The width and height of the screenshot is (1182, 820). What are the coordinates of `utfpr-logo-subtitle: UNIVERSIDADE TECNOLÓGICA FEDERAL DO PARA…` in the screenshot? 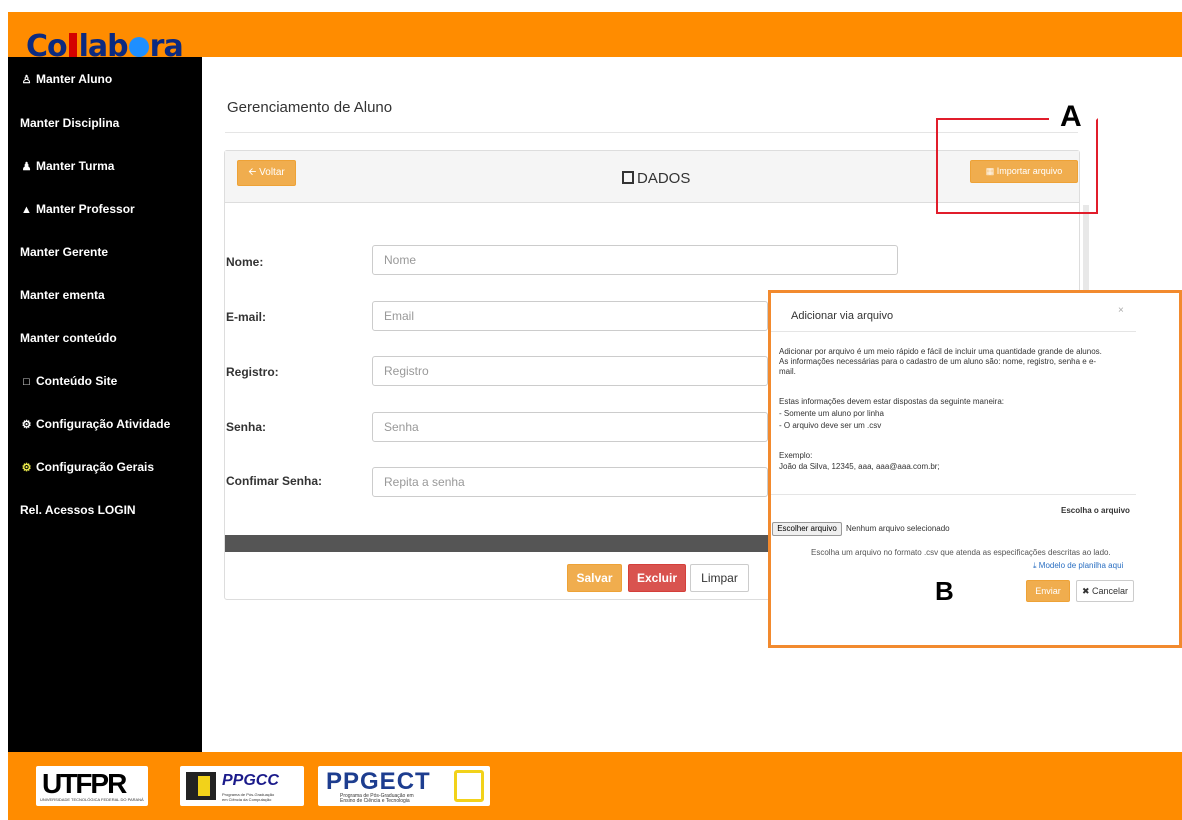 It's located at (92, 799).